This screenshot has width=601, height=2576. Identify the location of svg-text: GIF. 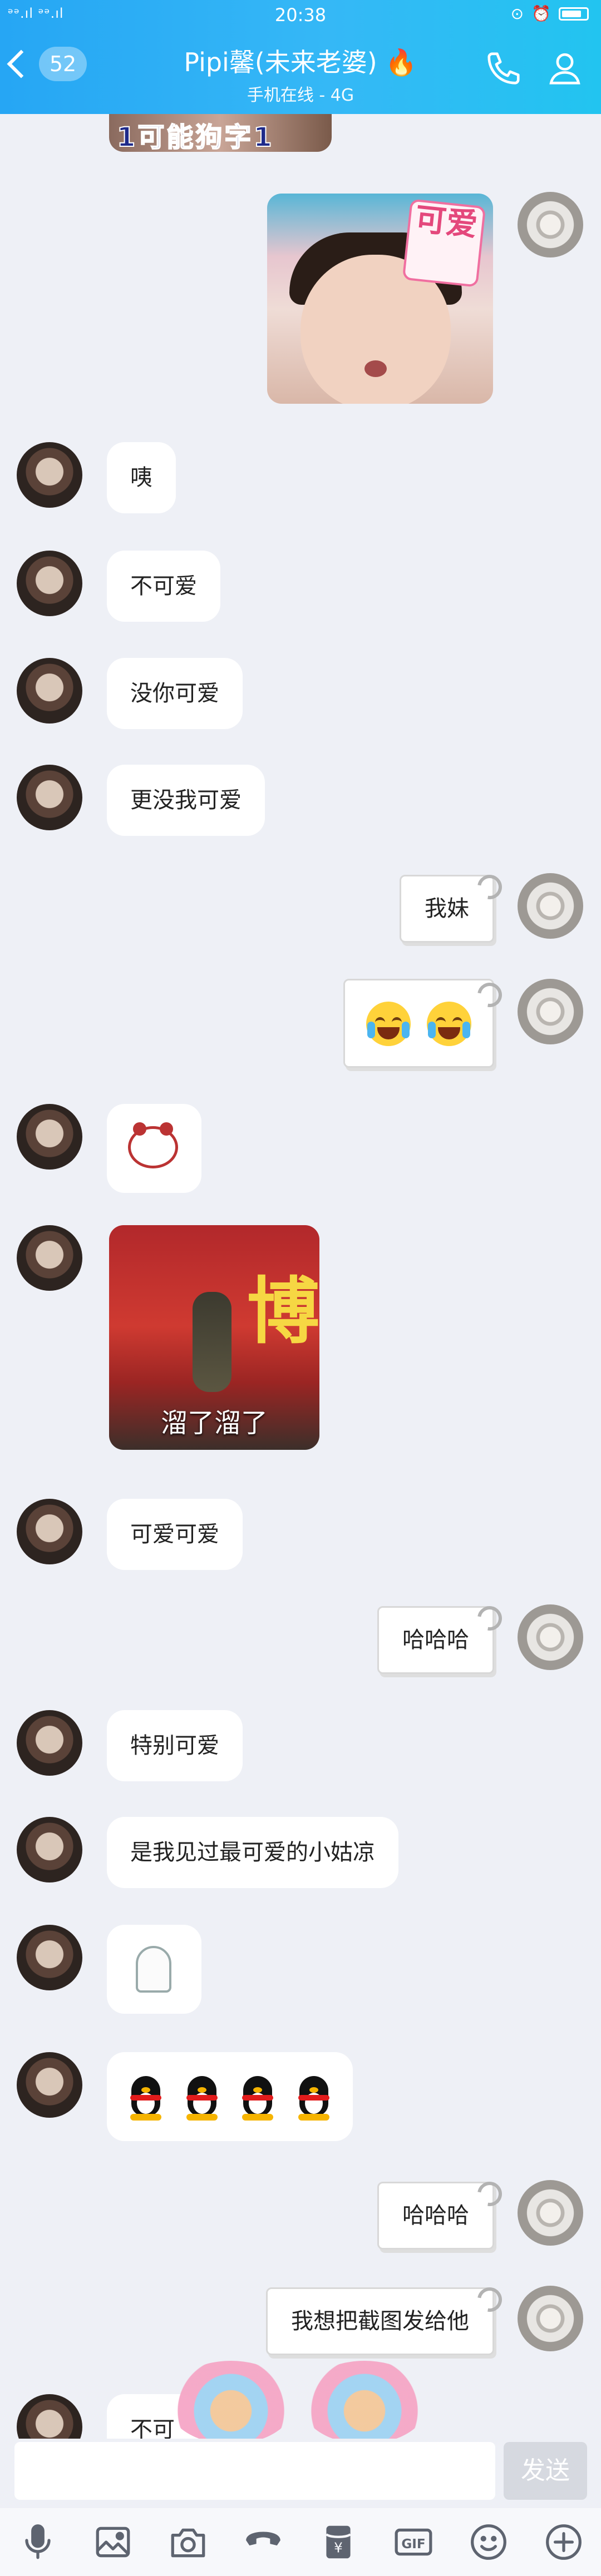
(413, 2545).